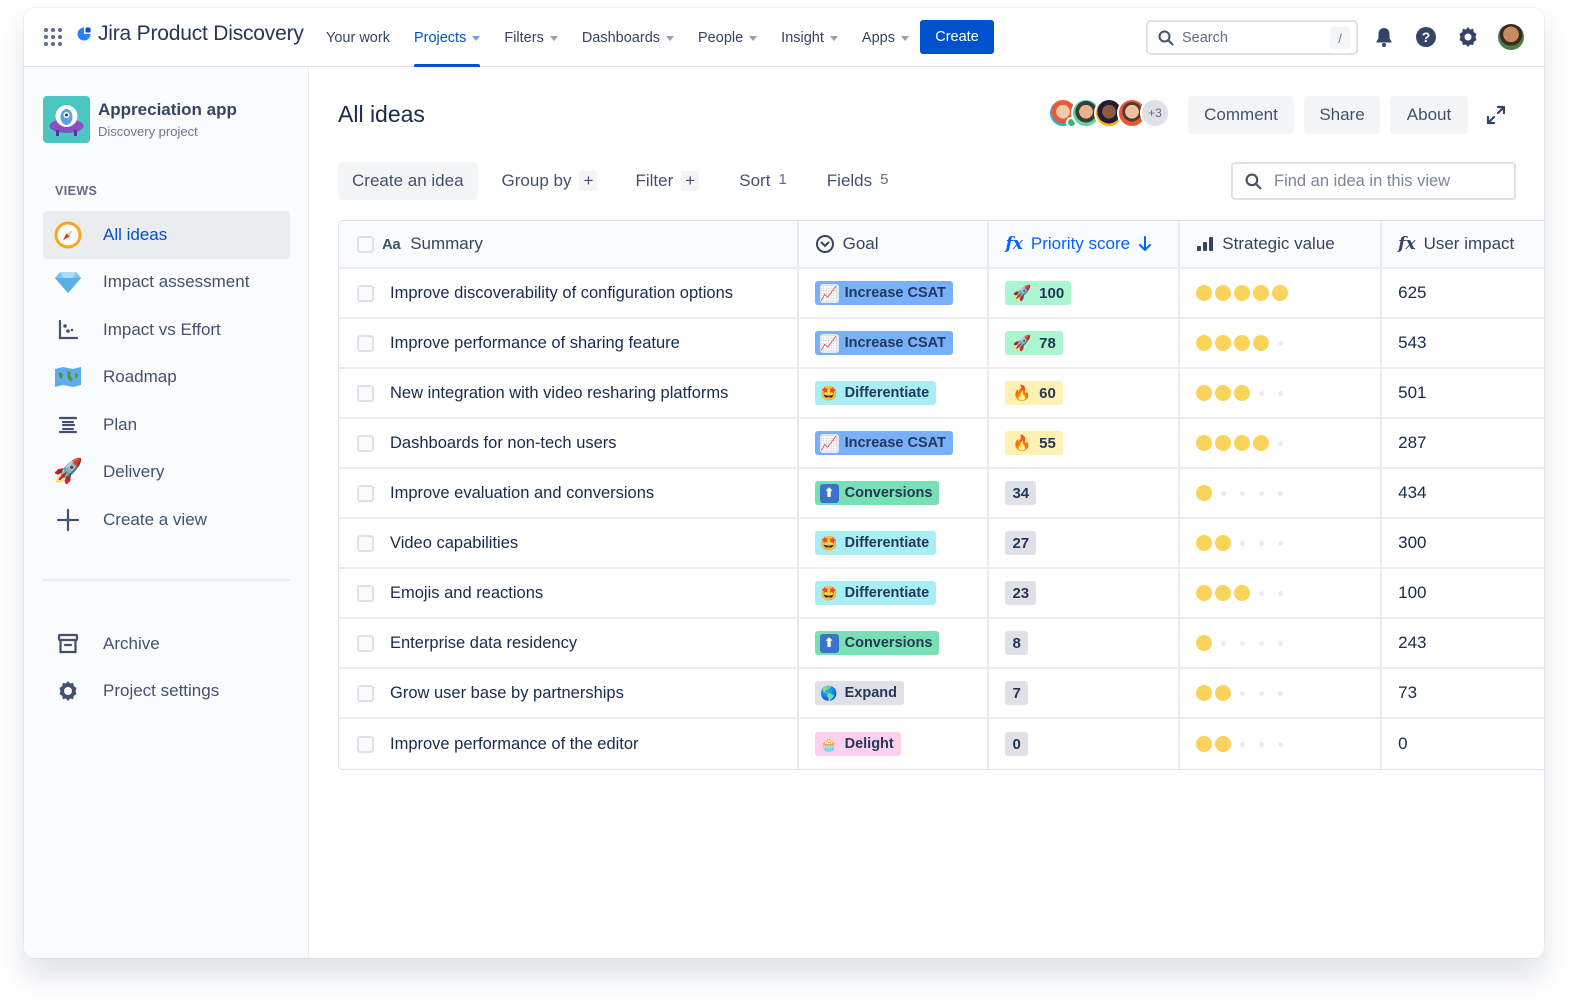 Image resolution: width=1584 pixels, height=1008 pixels. Describe the element at coordinates (365, 244) in the screenshot. I see `select-all-checkbox` at that location.